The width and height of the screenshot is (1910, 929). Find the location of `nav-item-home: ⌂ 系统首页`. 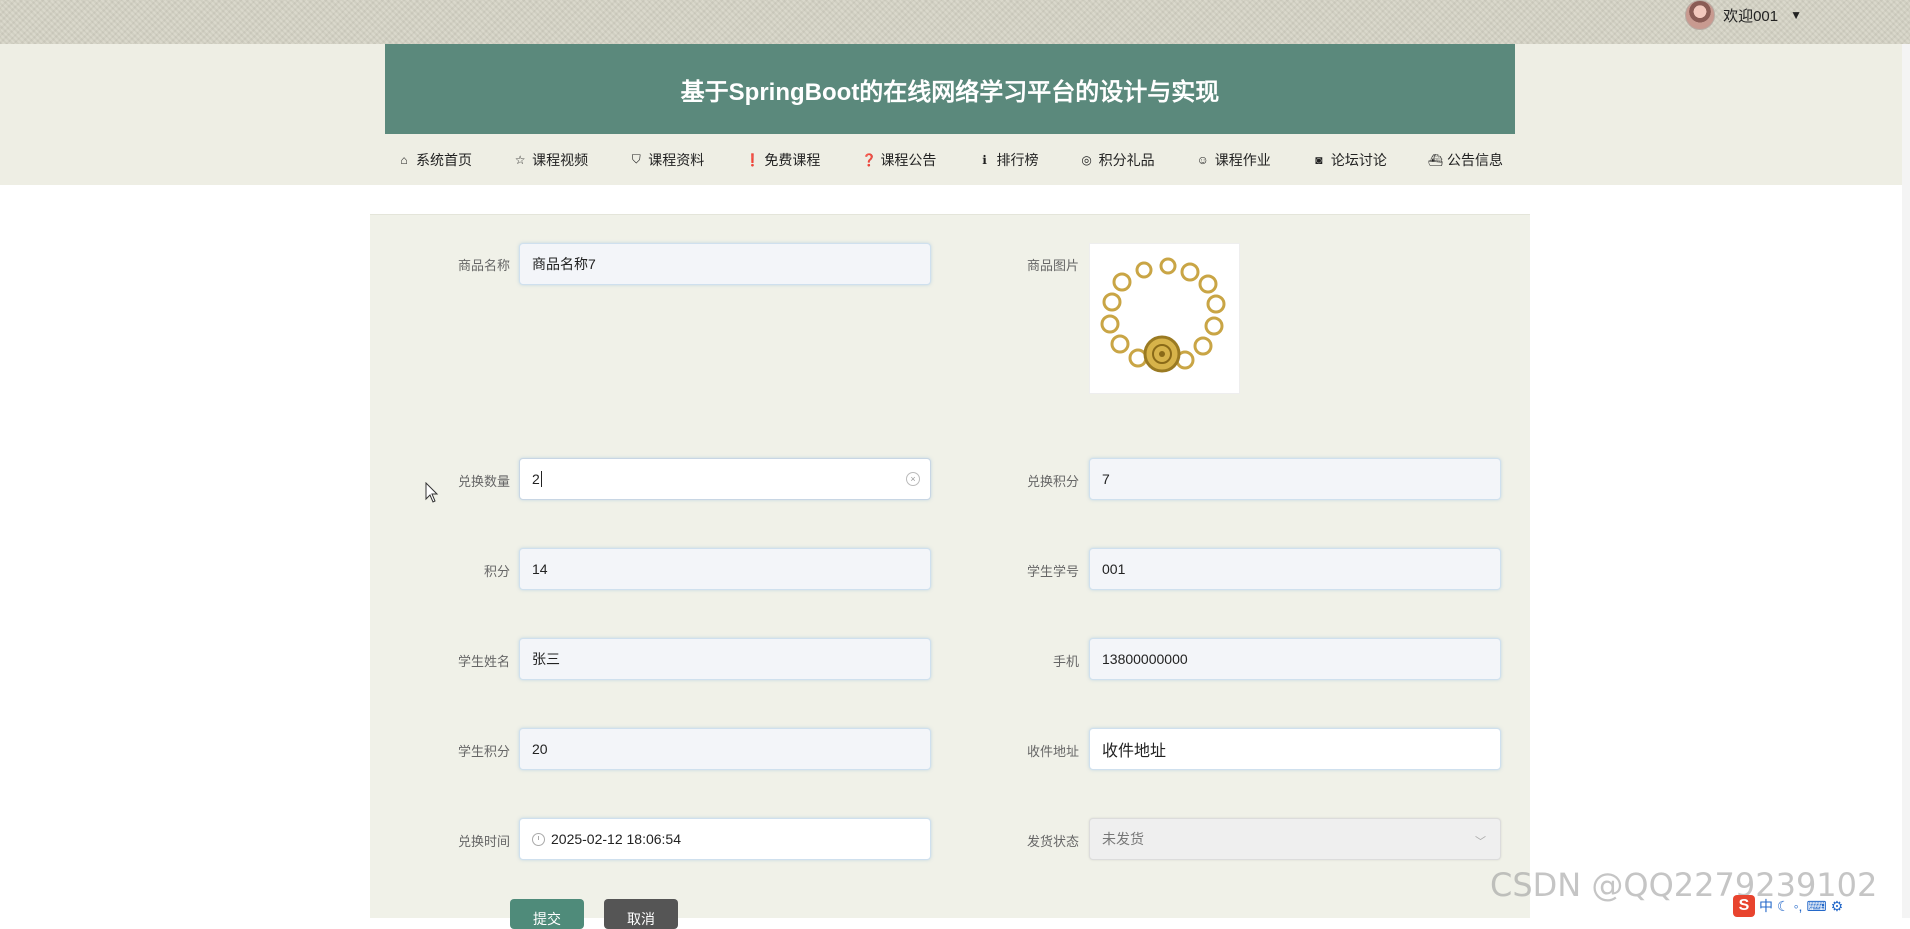

nav-item-home: ⌂ 系统首页 is located at coordinates (434, 160).